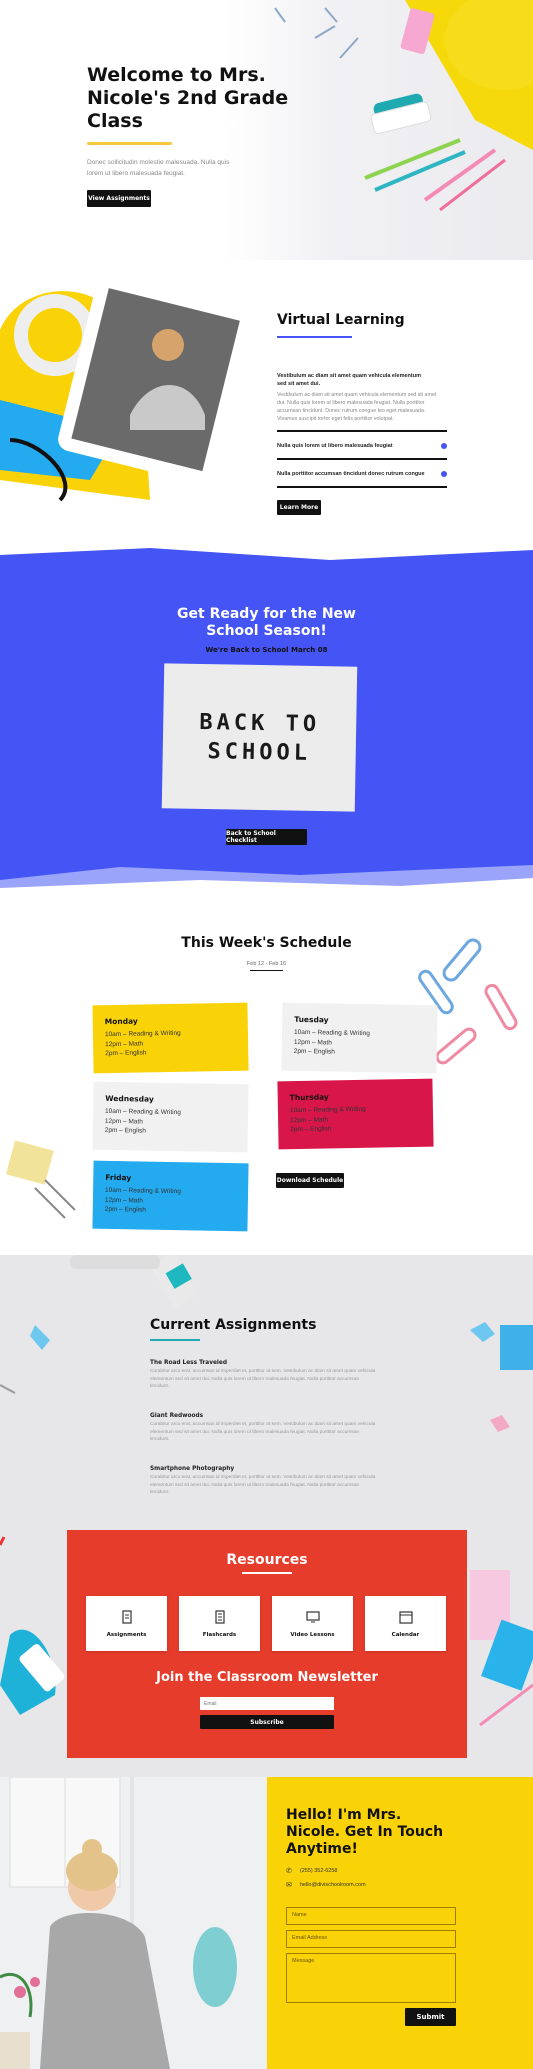  Describe the element at coordinates (192, 1469) in the screenshot. I see `assignment-title: Smartphone Photography` at that location.